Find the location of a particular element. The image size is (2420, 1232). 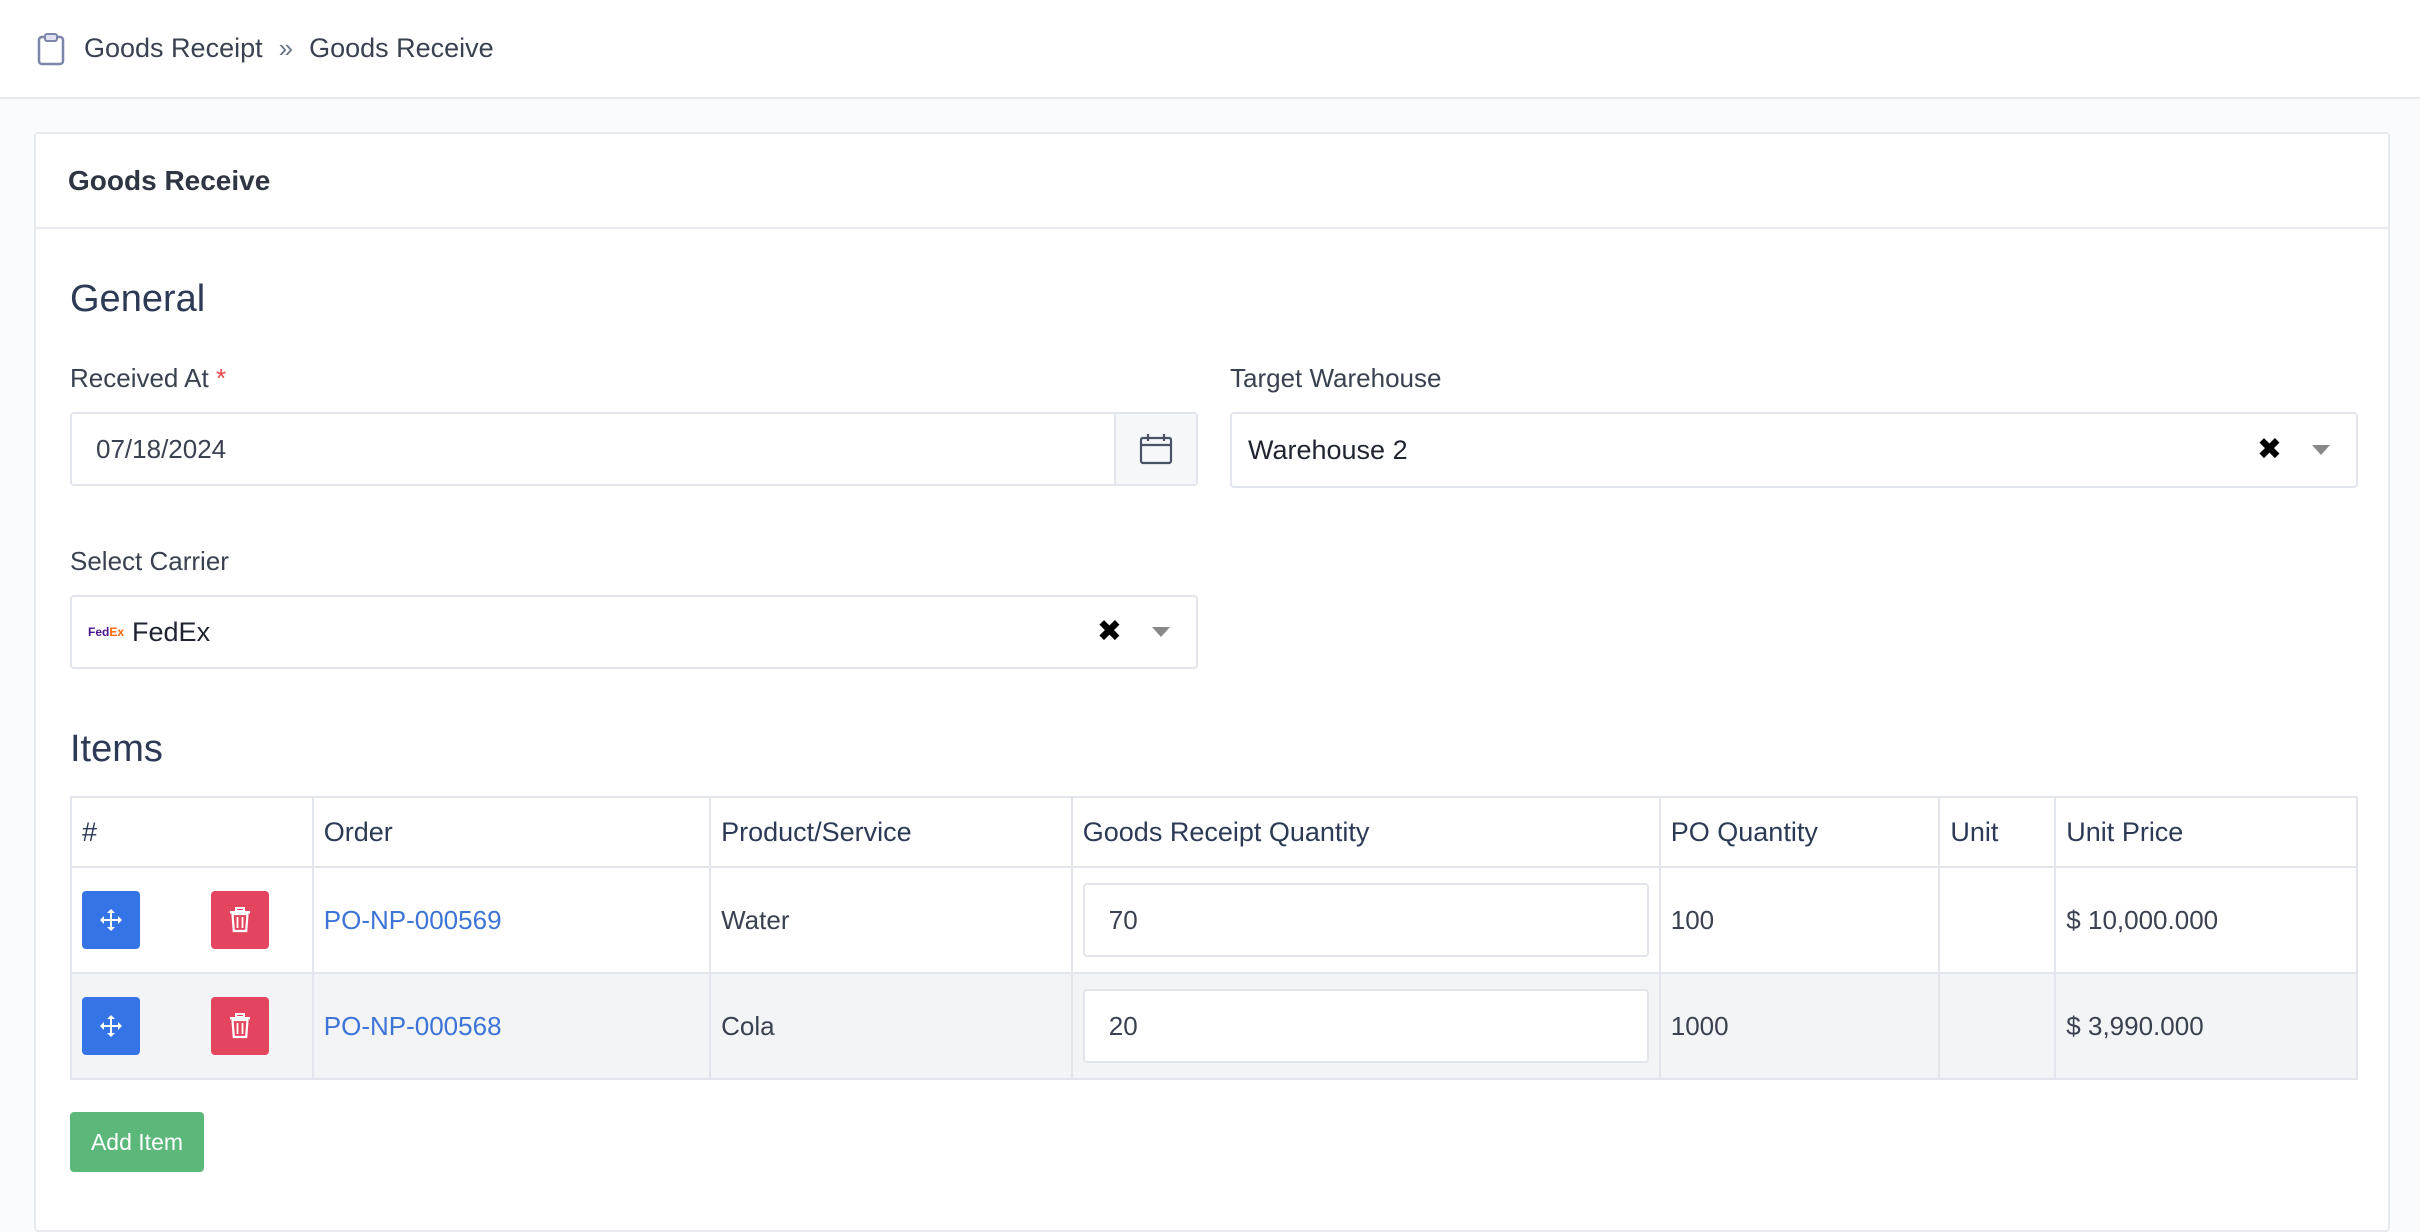

calendar-button is located at coordinates (1155, 449).